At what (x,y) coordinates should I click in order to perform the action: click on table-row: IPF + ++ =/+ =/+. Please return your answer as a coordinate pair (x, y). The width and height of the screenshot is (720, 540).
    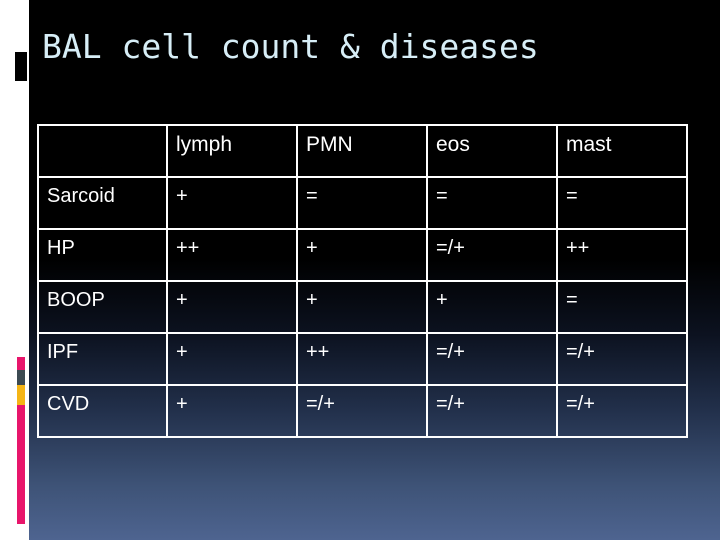
    Looking at the image, I should click on (362, 359).